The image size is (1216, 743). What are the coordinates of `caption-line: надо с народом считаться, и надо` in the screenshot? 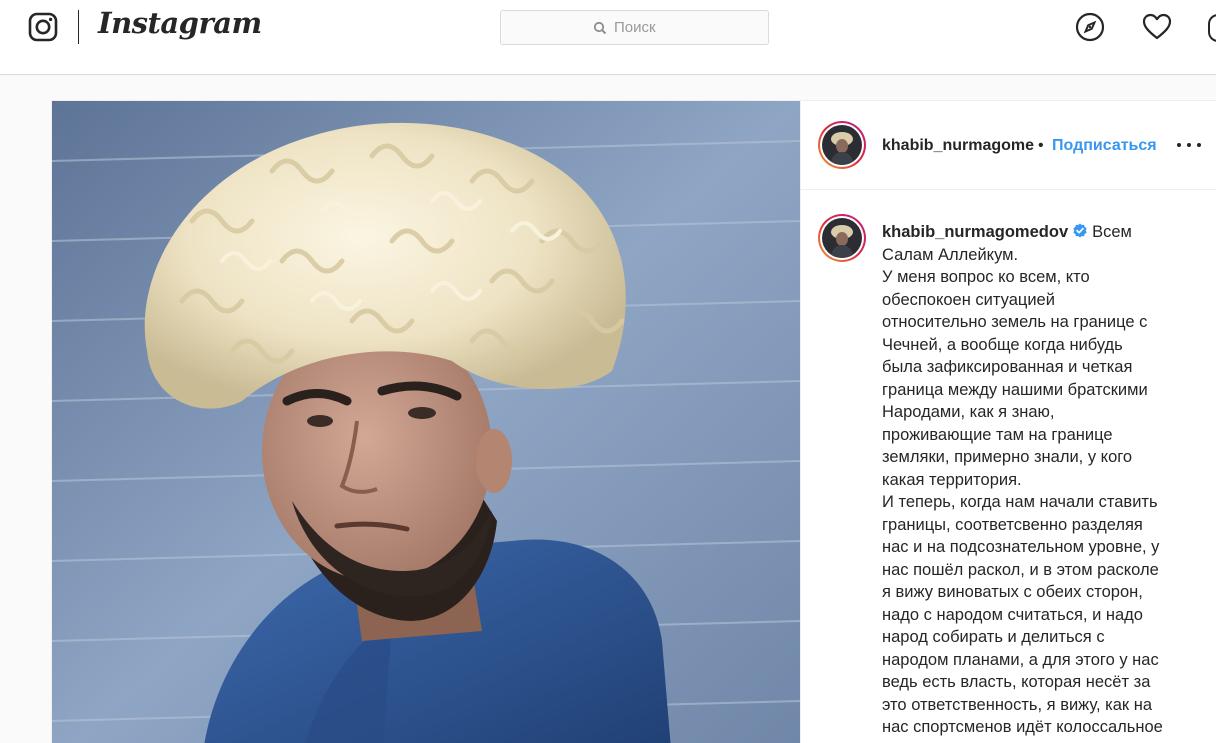 It's located at (1012, 614).